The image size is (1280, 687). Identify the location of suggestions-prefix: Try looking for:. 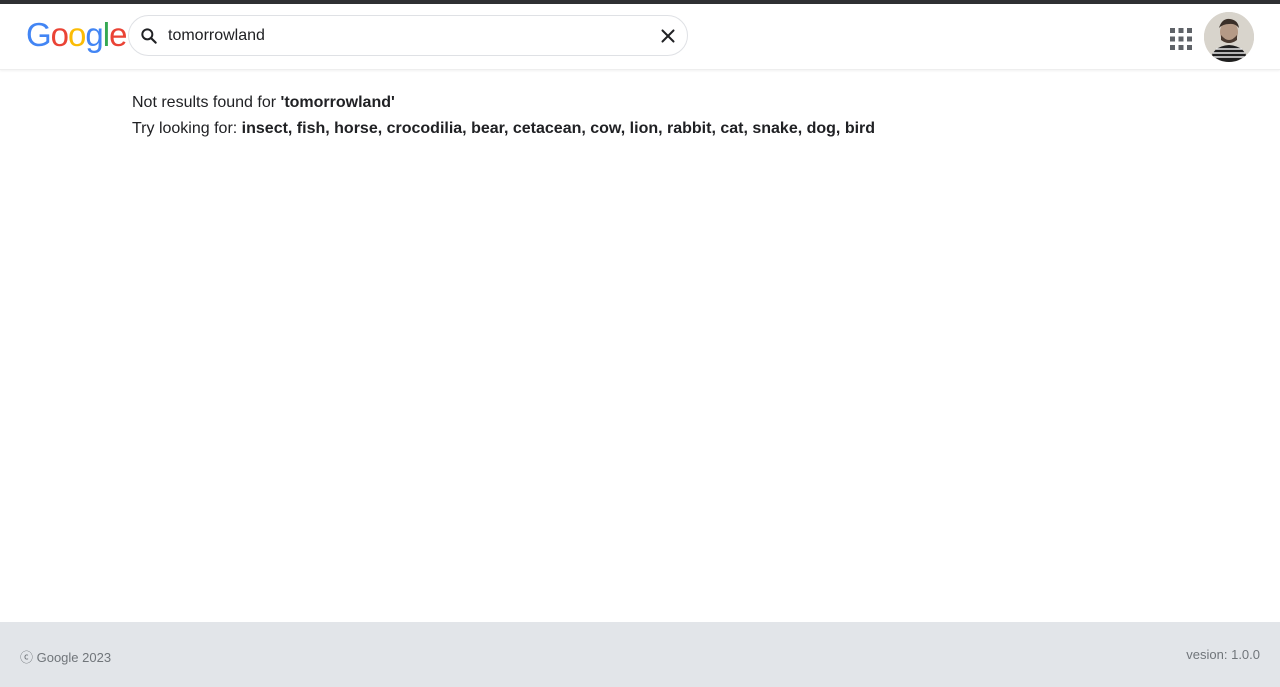
(187, 128).